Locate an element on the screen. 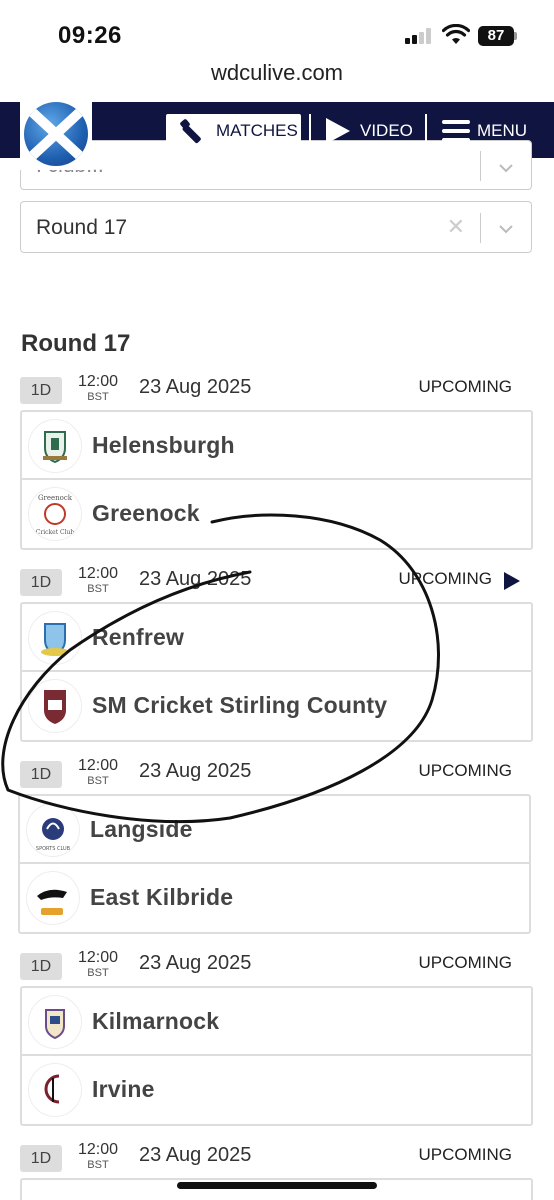 The height and width of the screenshot is (1200, 554). team-row: Renfrew is located at coordinates (276, 638).